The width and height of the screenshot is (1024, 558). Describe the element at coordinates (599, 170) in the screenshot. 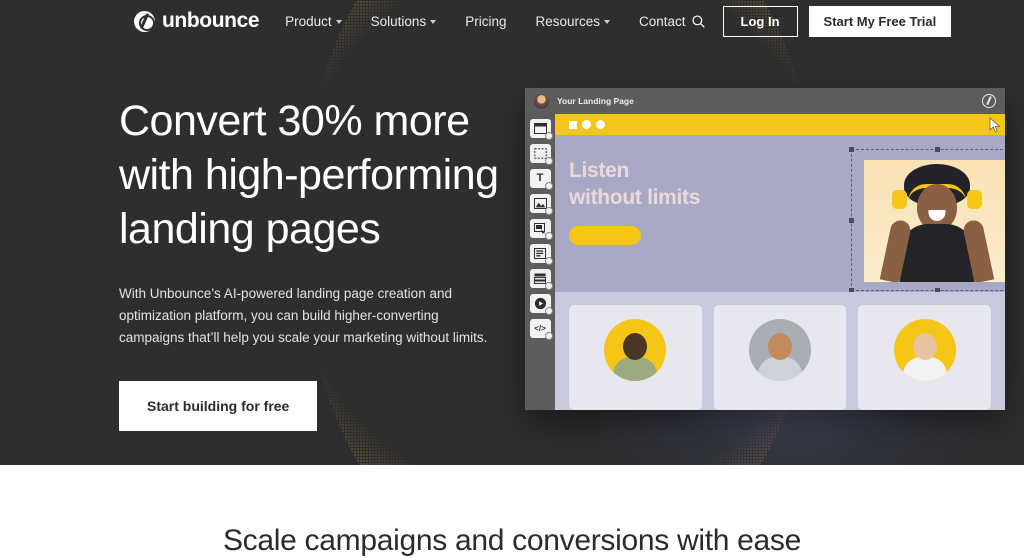

I see `canvas-heading-line-1: Listen` at that location.